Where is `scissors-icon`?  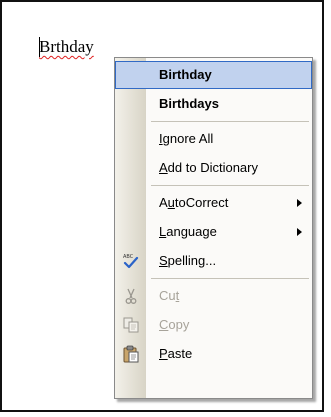 scissors-icon is located at coordinates (131, 296).